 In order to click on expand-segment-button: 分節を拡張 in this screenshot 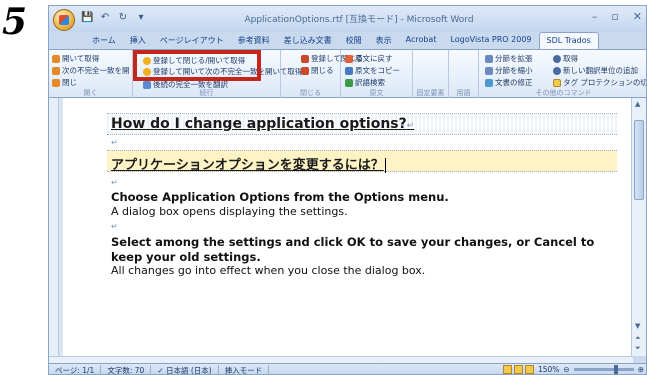, I will do `click(509, 58)`.